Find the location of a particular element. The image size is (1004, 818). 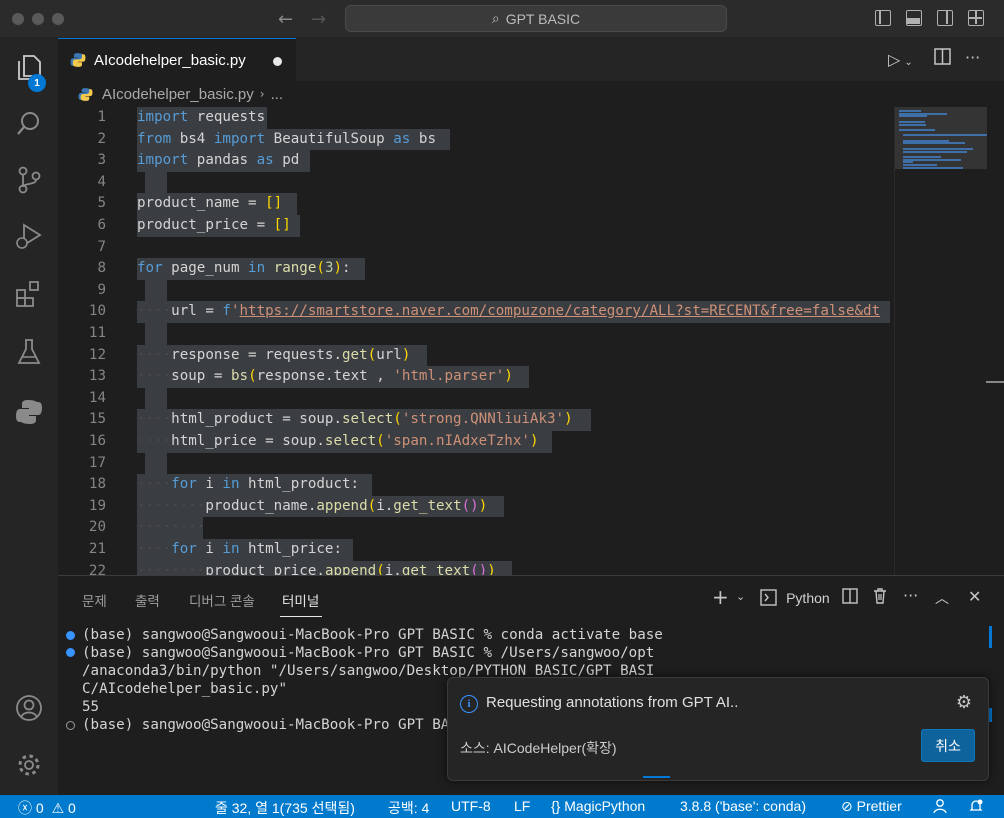

code-text: for page_num in range(3): is located at coordinates (244, 268).